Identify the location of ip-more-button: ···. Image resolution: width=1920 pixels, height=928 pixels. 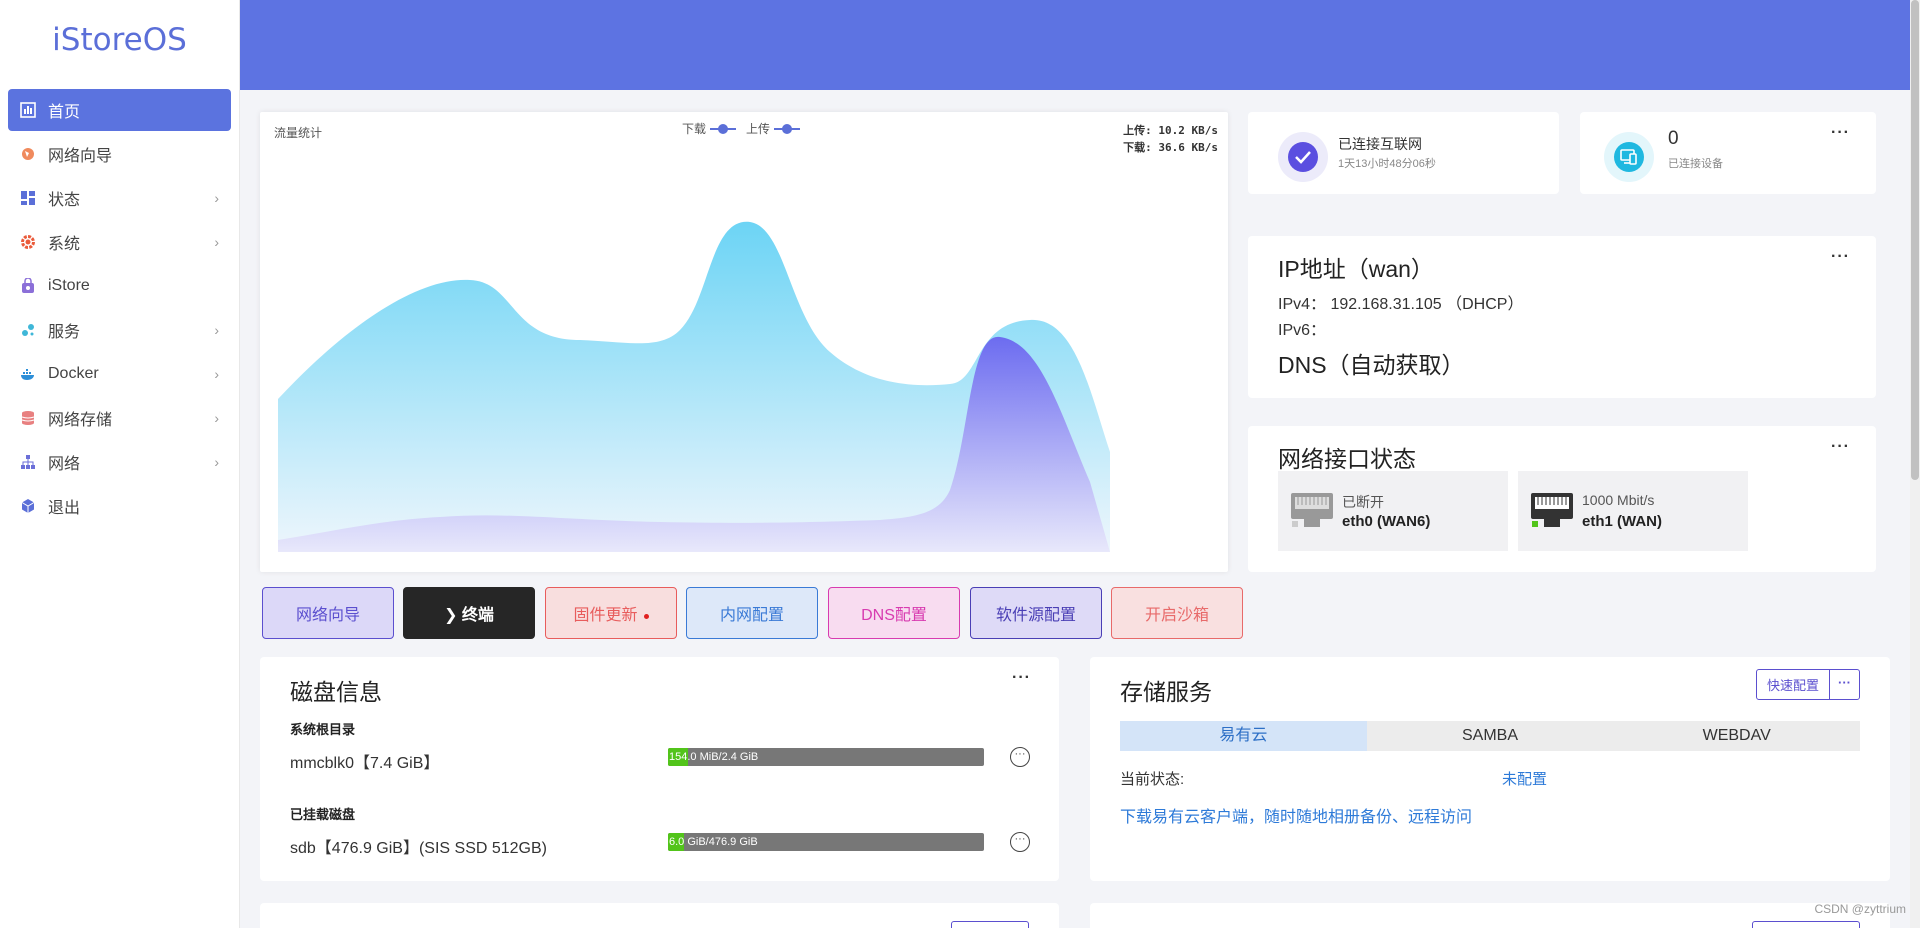
(1840, 257).